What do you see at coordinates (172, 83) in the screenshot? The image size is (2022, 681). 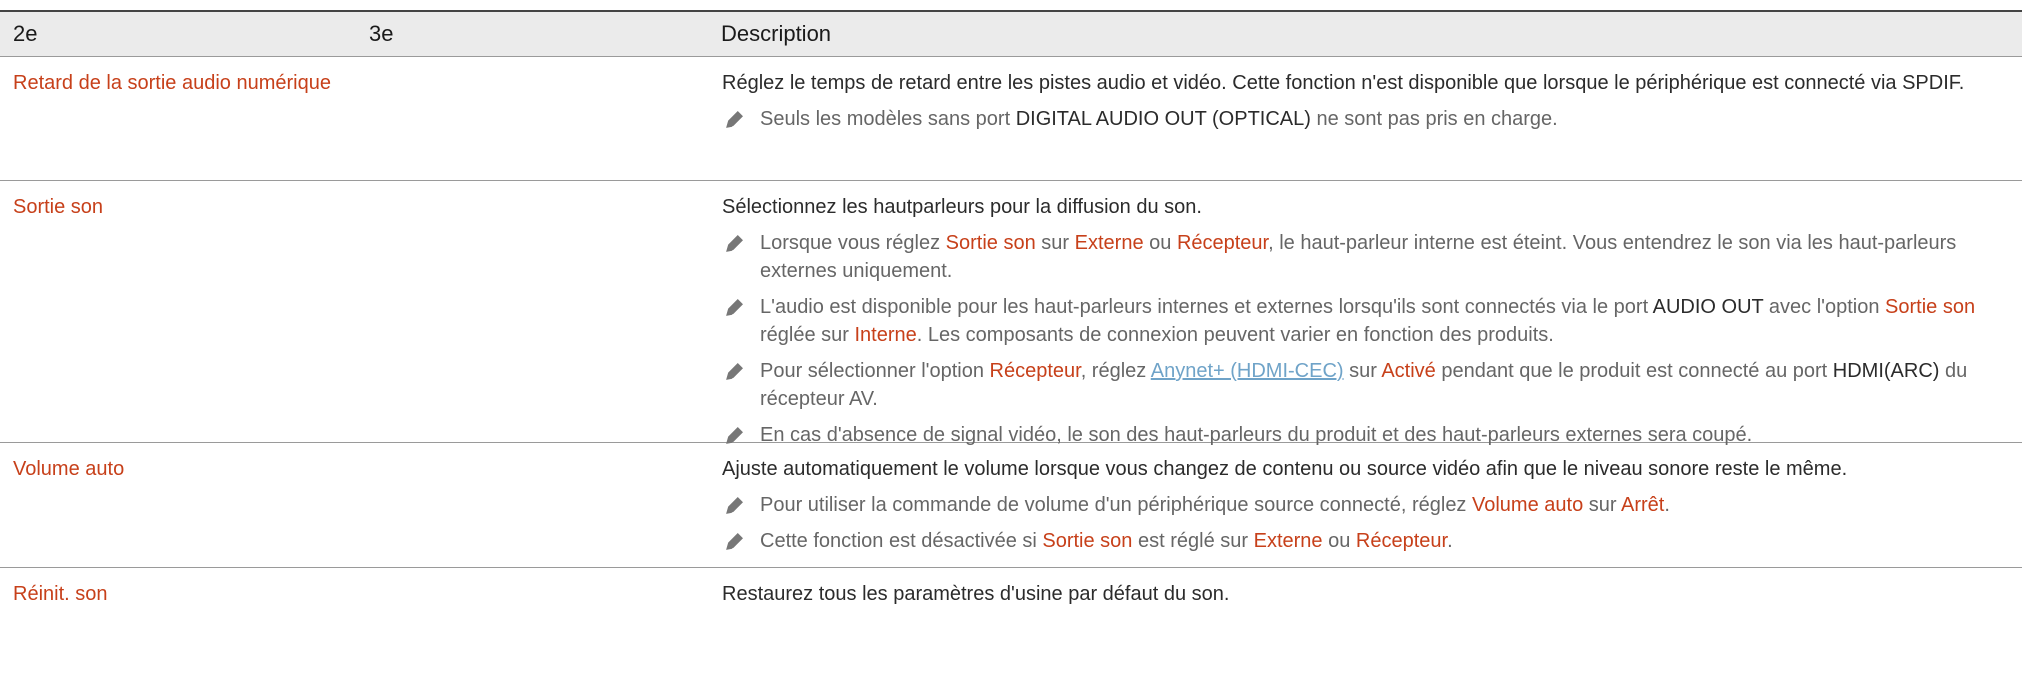 I see `setting-name: Retard de la sortie audio numérique` at bounding box center [172, 83].